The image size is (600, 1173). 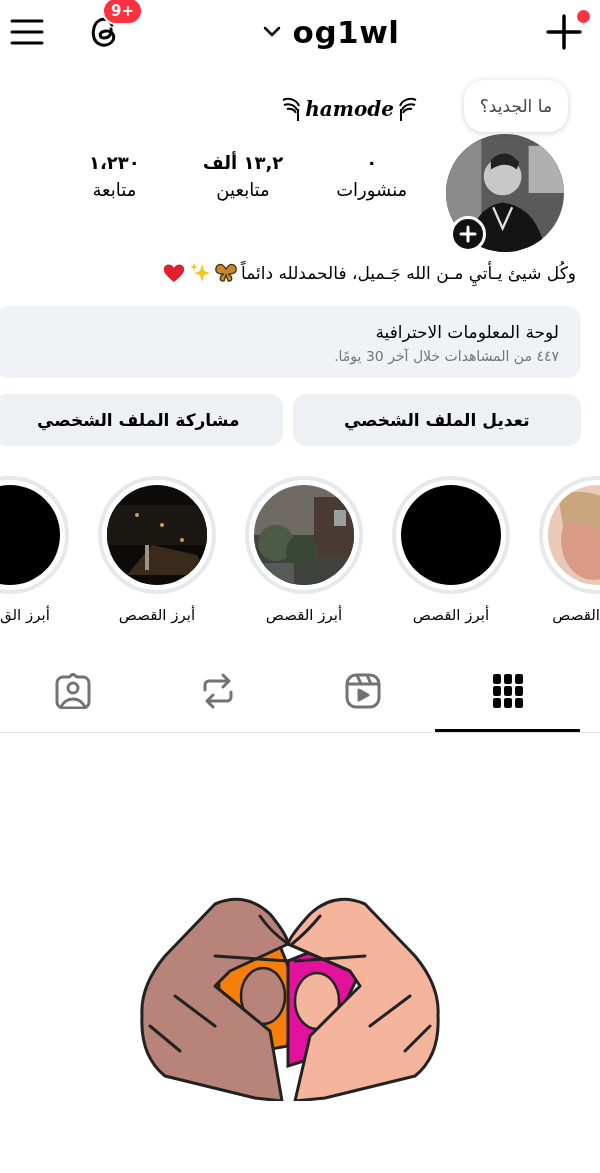 I want to click on dashboard-card: لوحة المعلومات الاحترافية ٤٤٧ من المشاهدات خلال آخر 30 يومًا., so click(x=290, y=342).